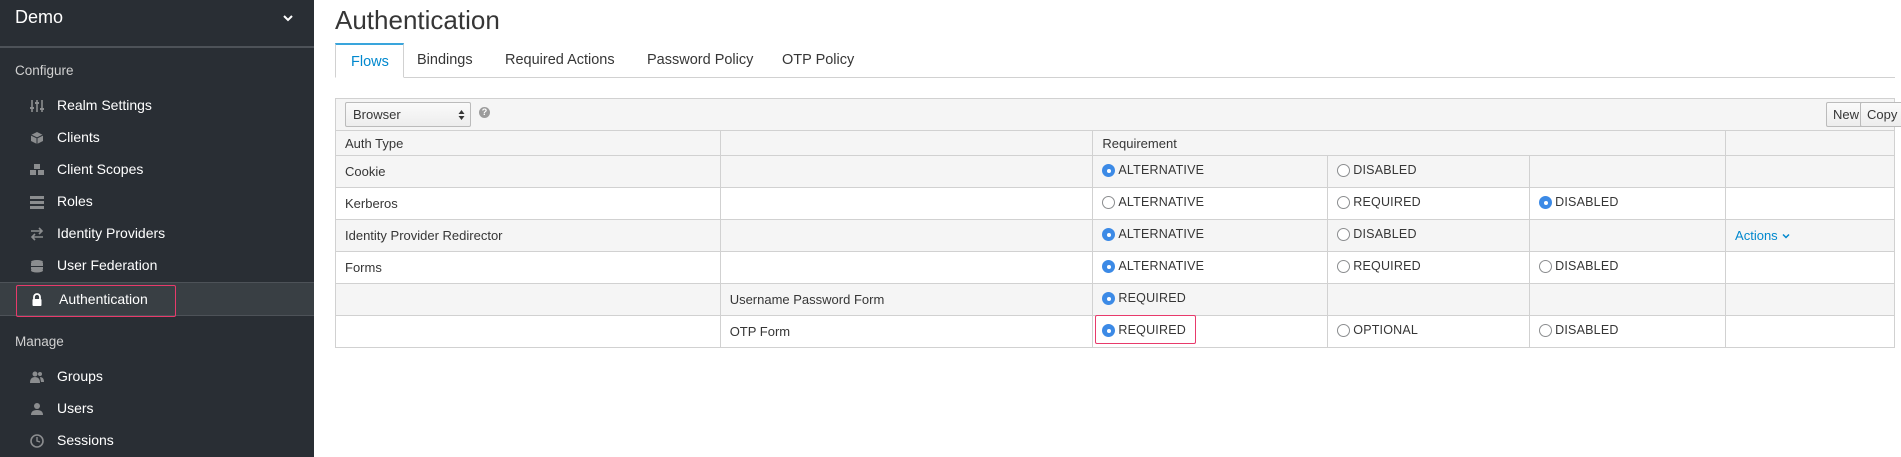 This screenshot has height=457, width=1901. I want to click on copy-button: Copy, so click(1880, 114).